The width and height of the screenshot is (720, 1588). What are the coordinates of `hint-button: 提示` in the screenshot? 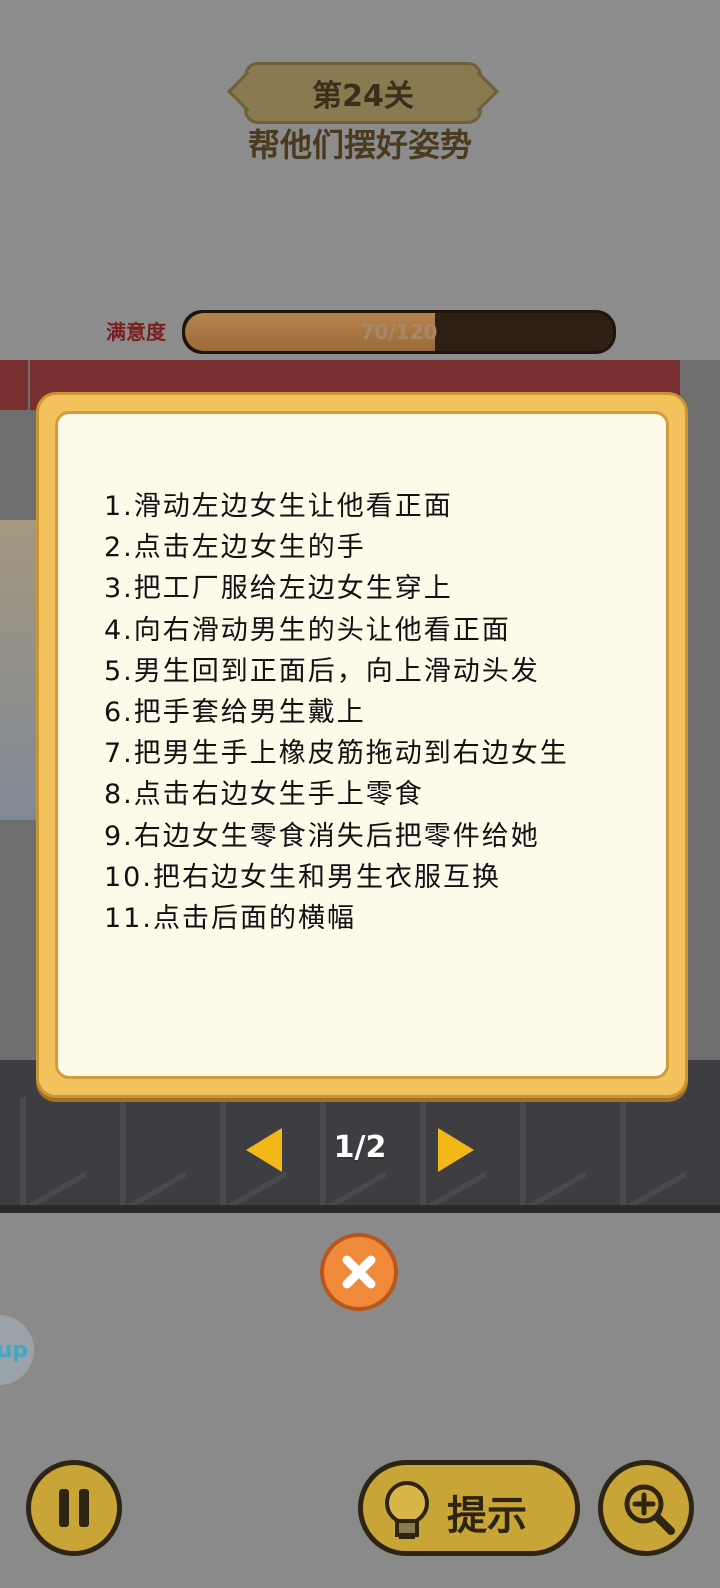 It's located at (469, 1508).